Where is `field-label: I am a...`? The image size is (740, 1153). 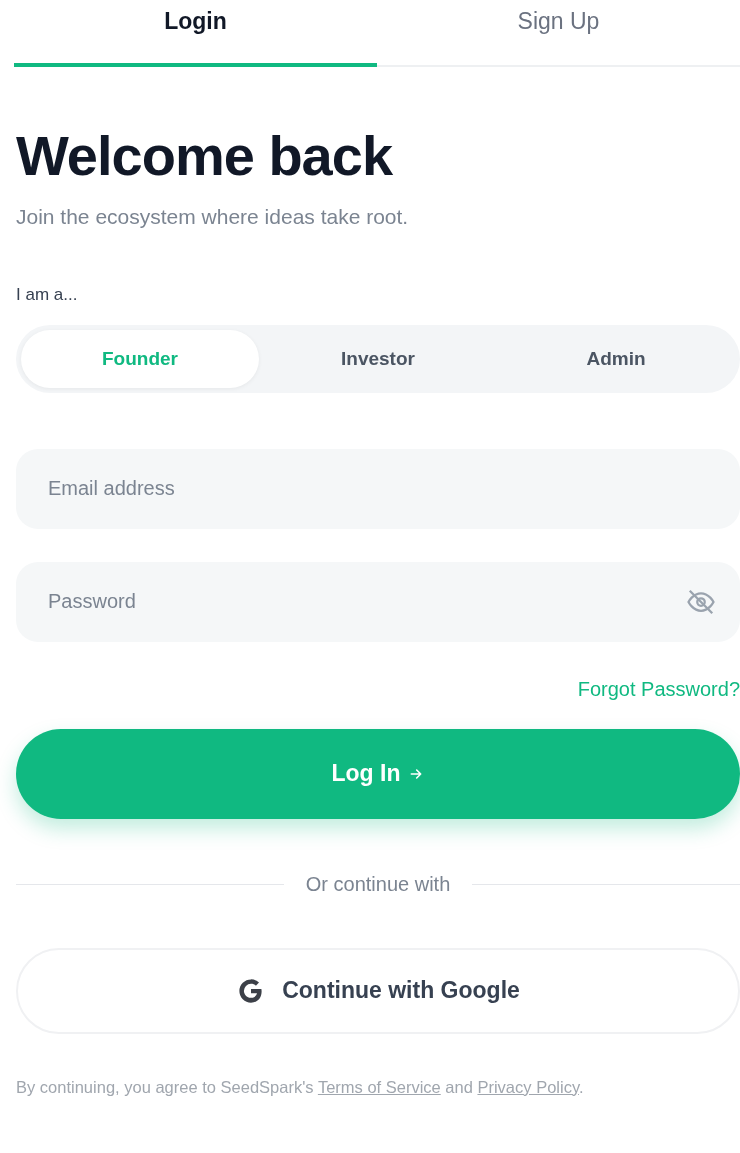
field-label: I am a... is located at coordinates (47, 294).